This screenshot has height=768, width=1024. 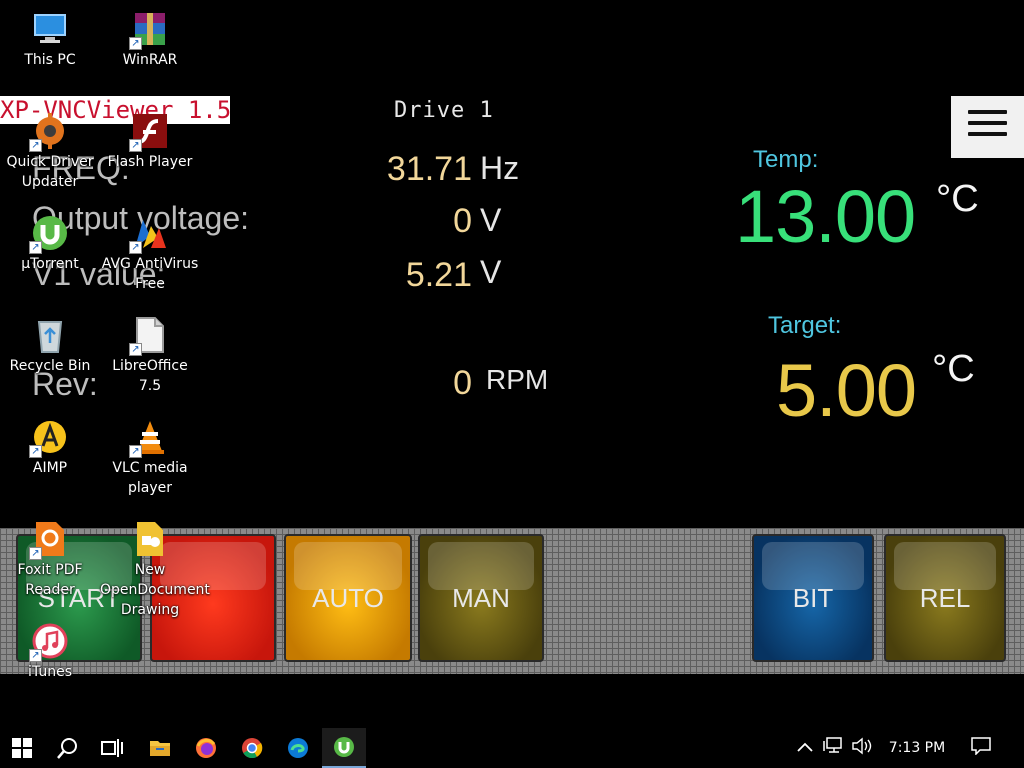 I want to click on chrome-icon, so click(x=252, y=748).